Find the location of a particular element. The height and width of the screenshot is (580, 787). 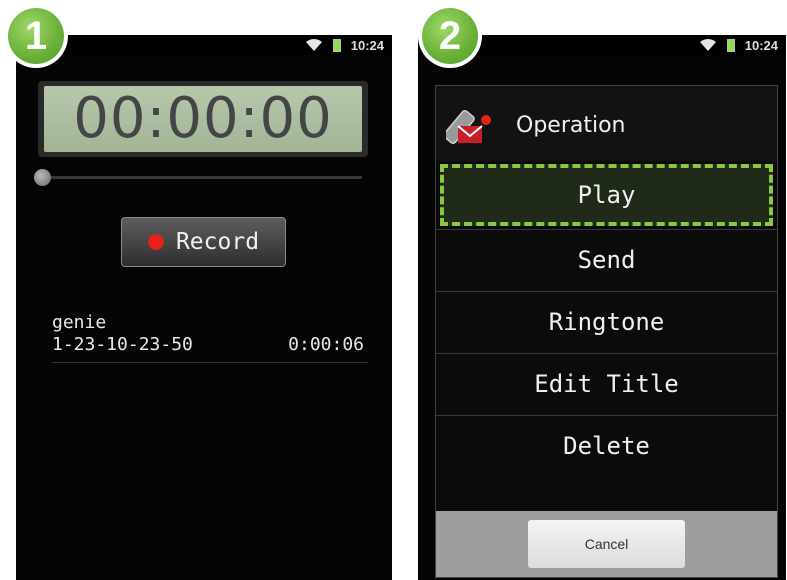

recording-list-item: genie 1-23-10-23-50 0:00:06 is located at coordinates (210, 337).